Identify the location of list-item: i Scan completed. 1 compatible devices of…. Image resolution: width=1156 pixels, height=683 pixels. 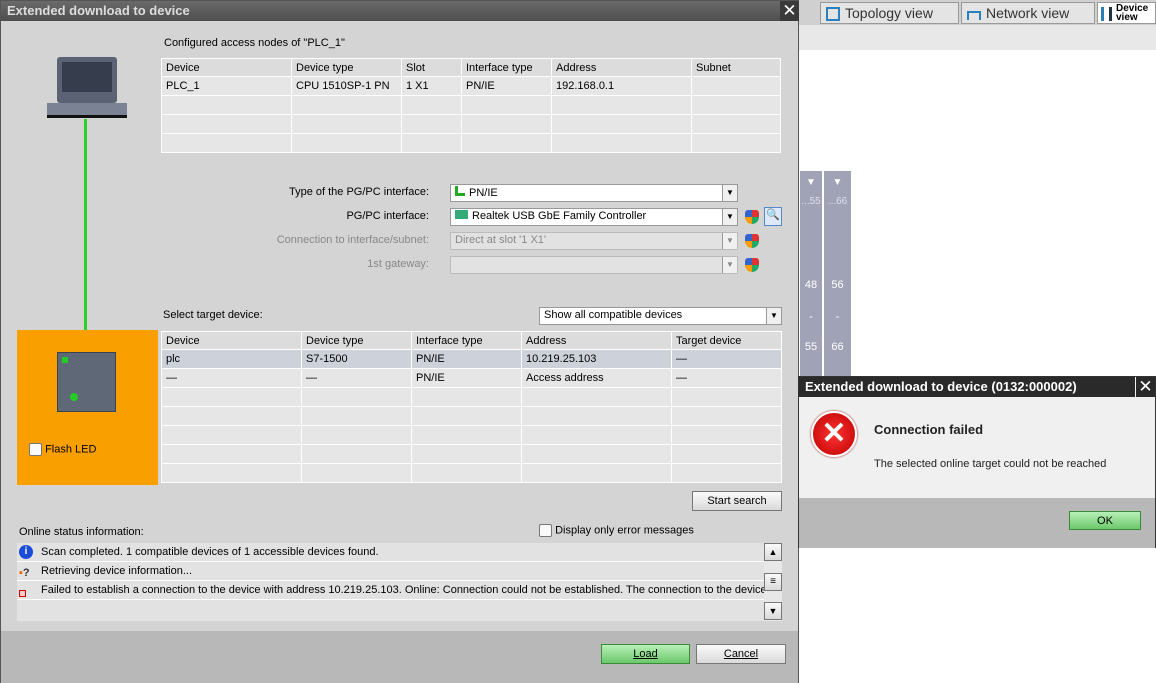
(390, 552).